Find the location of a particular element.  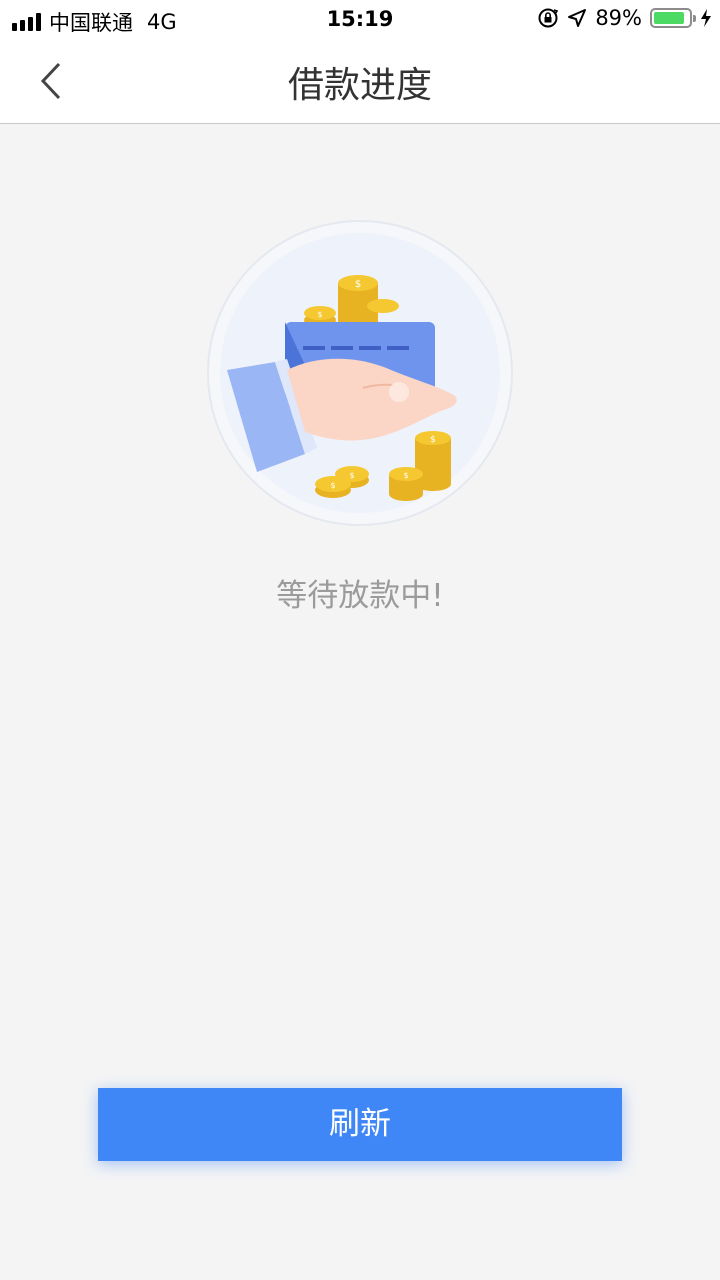

hand-card-coins-illustration: $ $ $ $ $ $ is located at coordinates (360, 373).